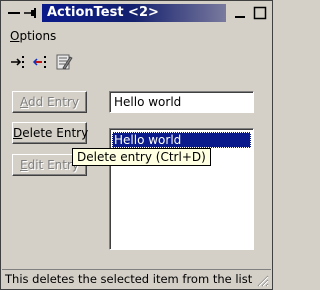  What do you see at coordinates (64, 62) in the screenshot?
I see `edit-entry-tool-icon` at bounding box center [64, 62].